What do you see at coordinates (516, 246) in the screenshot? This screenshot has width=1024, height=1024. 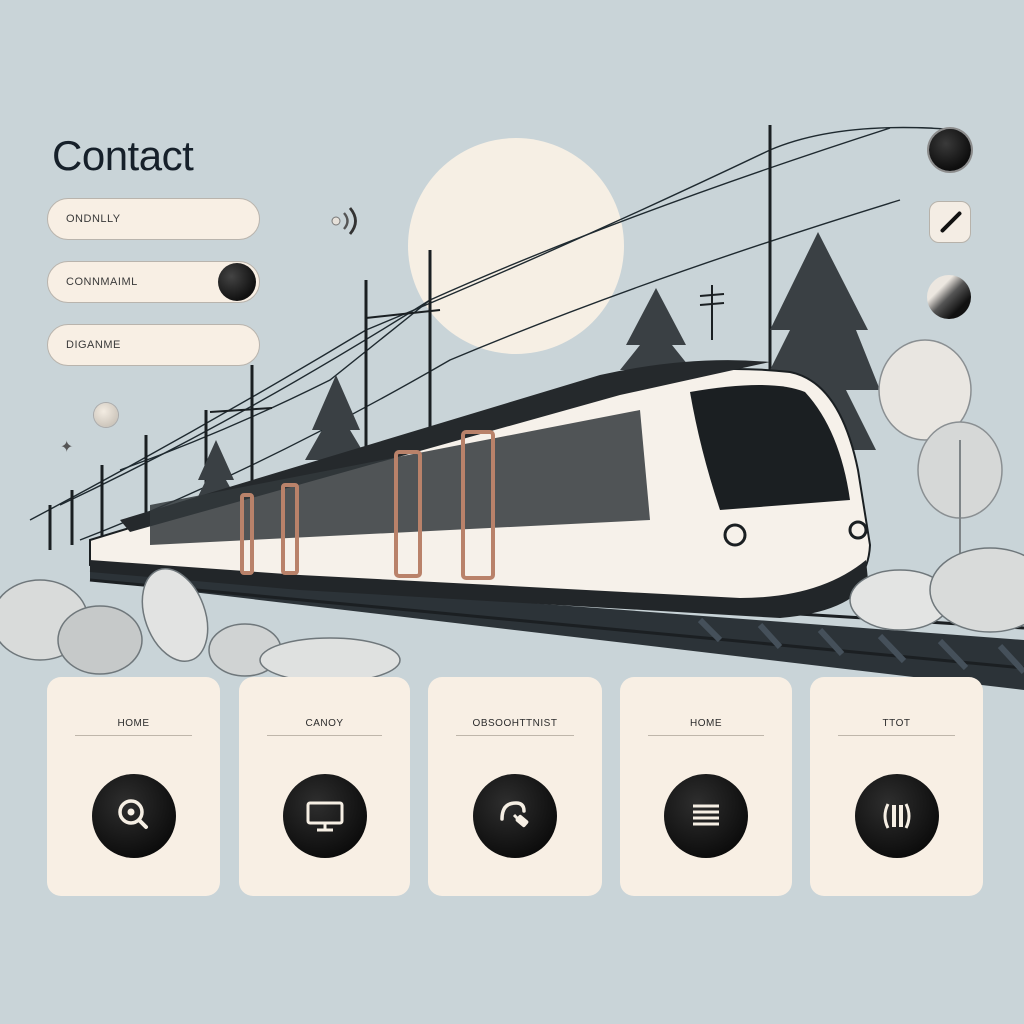 I see `sun` at bounding box center [516, 246].